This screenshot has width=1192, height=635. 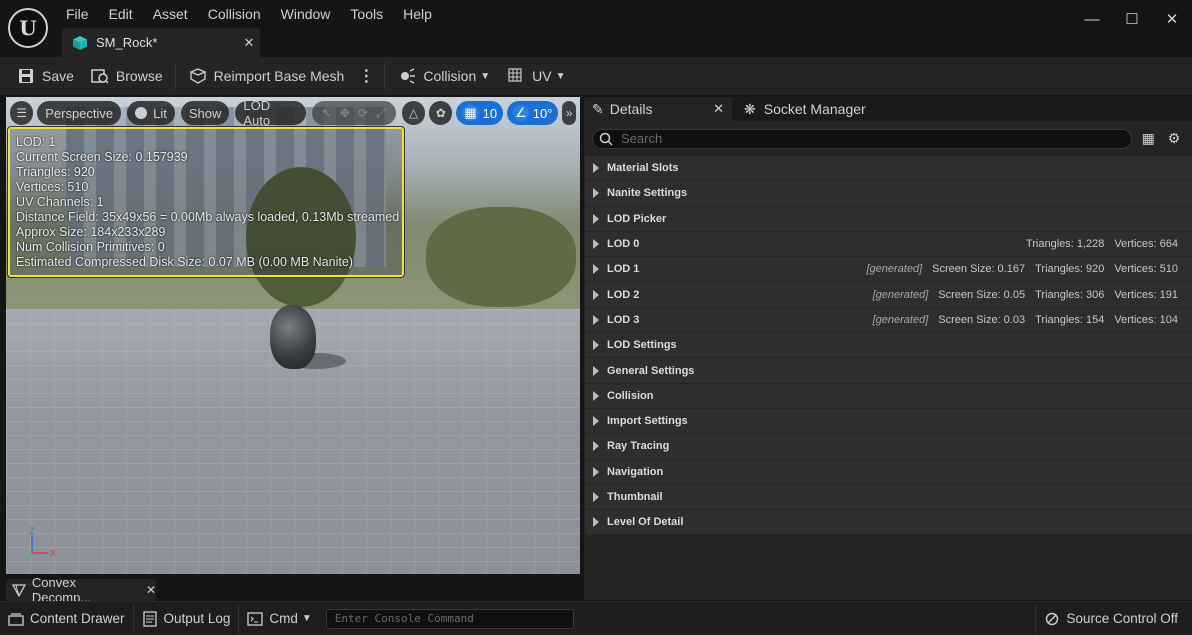 I want to click on details-category-row: Nanite Settings, so click(x=888, y=193).